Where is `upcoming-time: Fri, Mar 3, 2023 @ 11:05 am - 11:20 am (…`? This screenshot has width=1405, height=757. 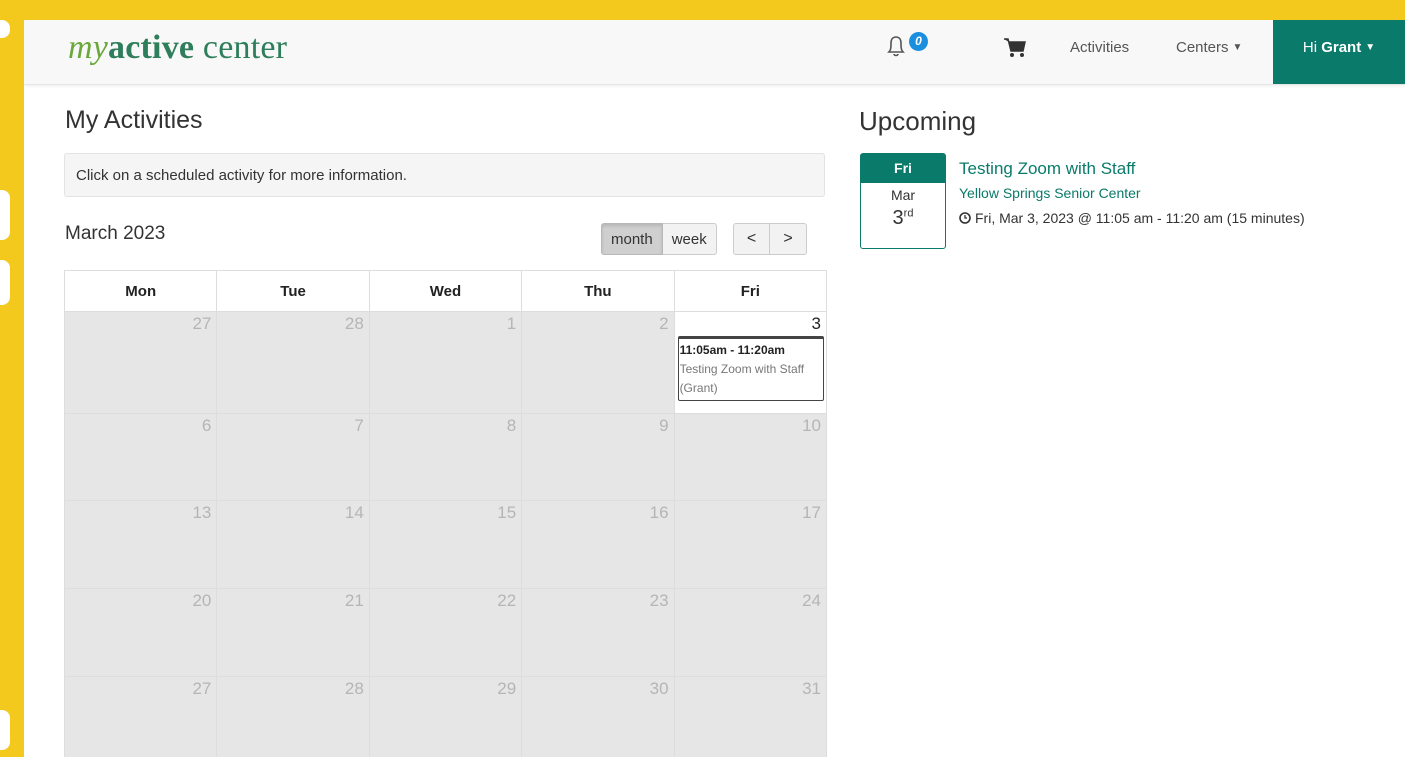 upcoming-time: Fri, Mar 3, 2023 @ 11:05 am - 11:20 am (… is located at coordinates (1132, 218).